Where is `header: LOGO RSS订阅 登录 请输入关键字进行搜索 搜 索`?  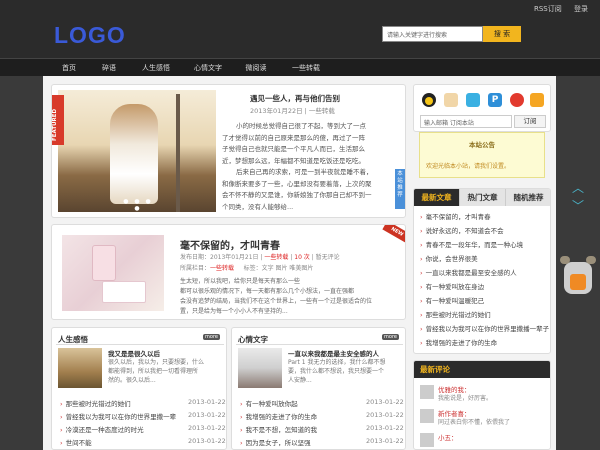 header: LOGO RSS订阅 登录 请输入关键字进行搜索 搜 索 is located at coordinates (300, 29).